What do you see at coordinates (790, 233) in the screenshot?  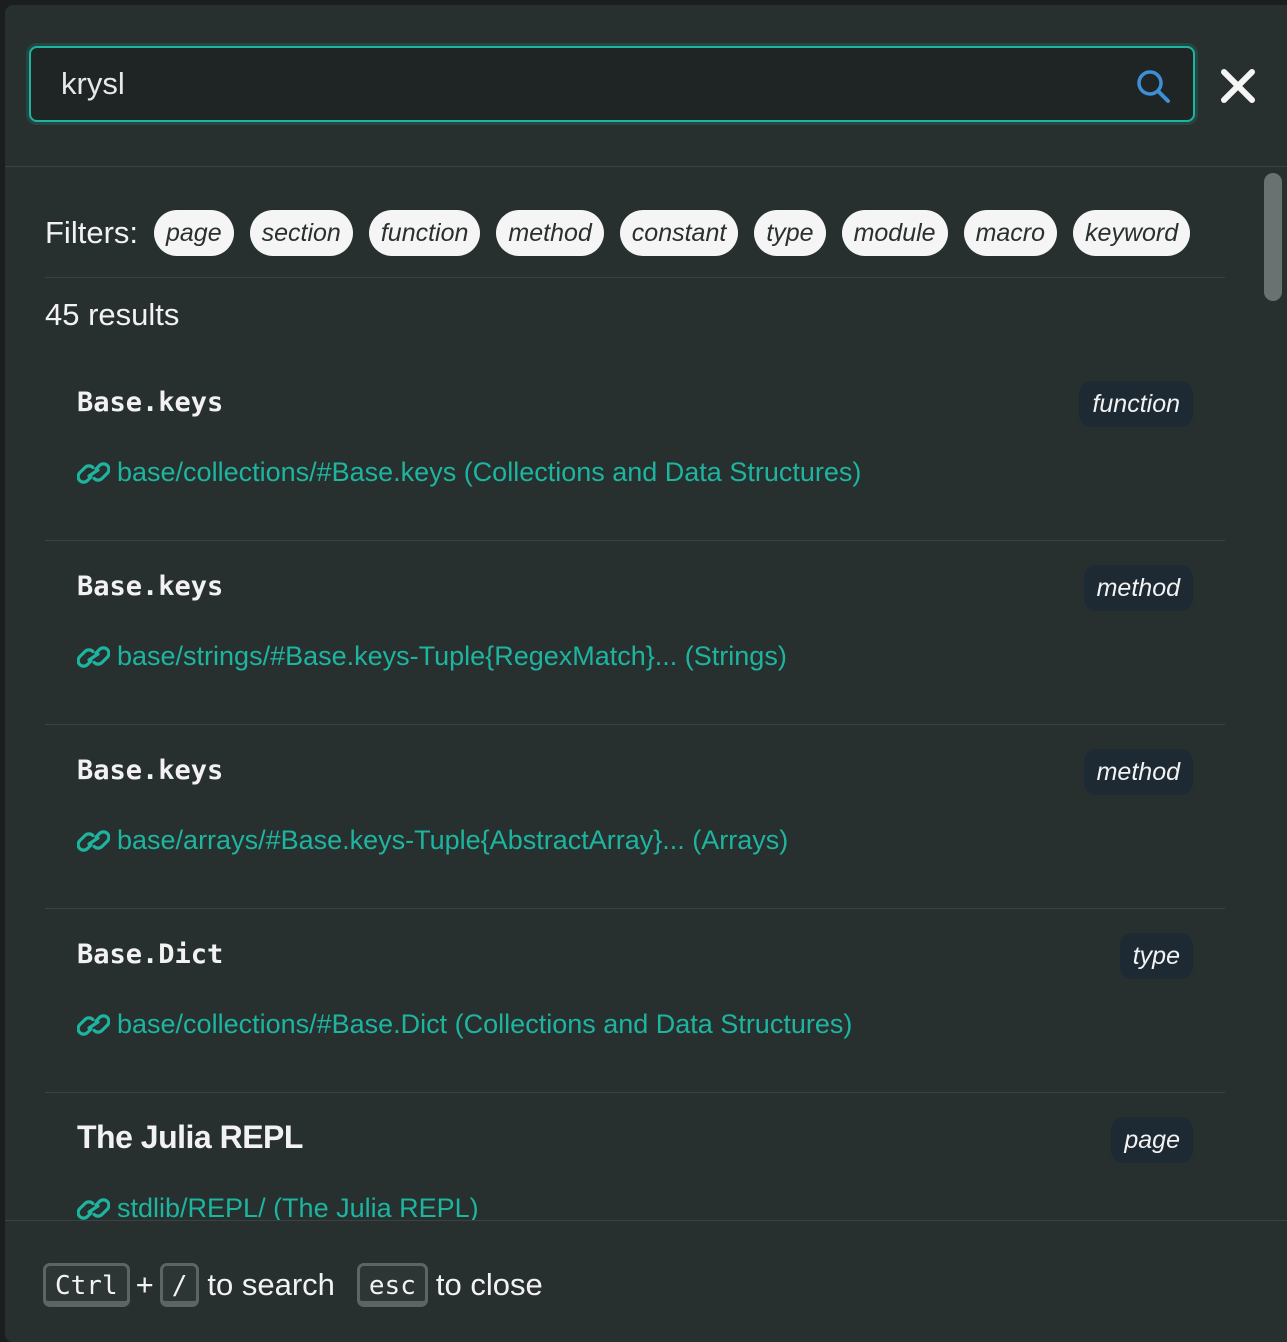 I see `filter-chip-type: type` at bounding box center [790, 233].